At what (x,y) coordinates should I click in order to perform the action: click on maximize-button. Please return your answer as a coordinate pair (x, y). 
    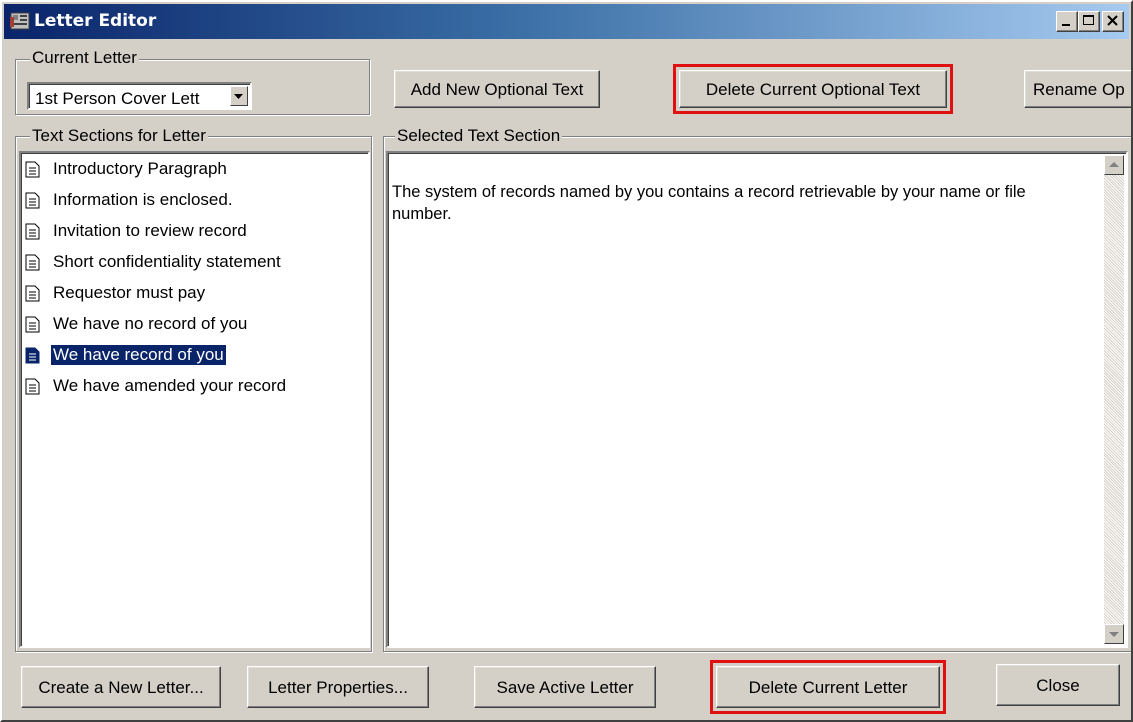
    Looking at the image, I should click on (1089, 21).